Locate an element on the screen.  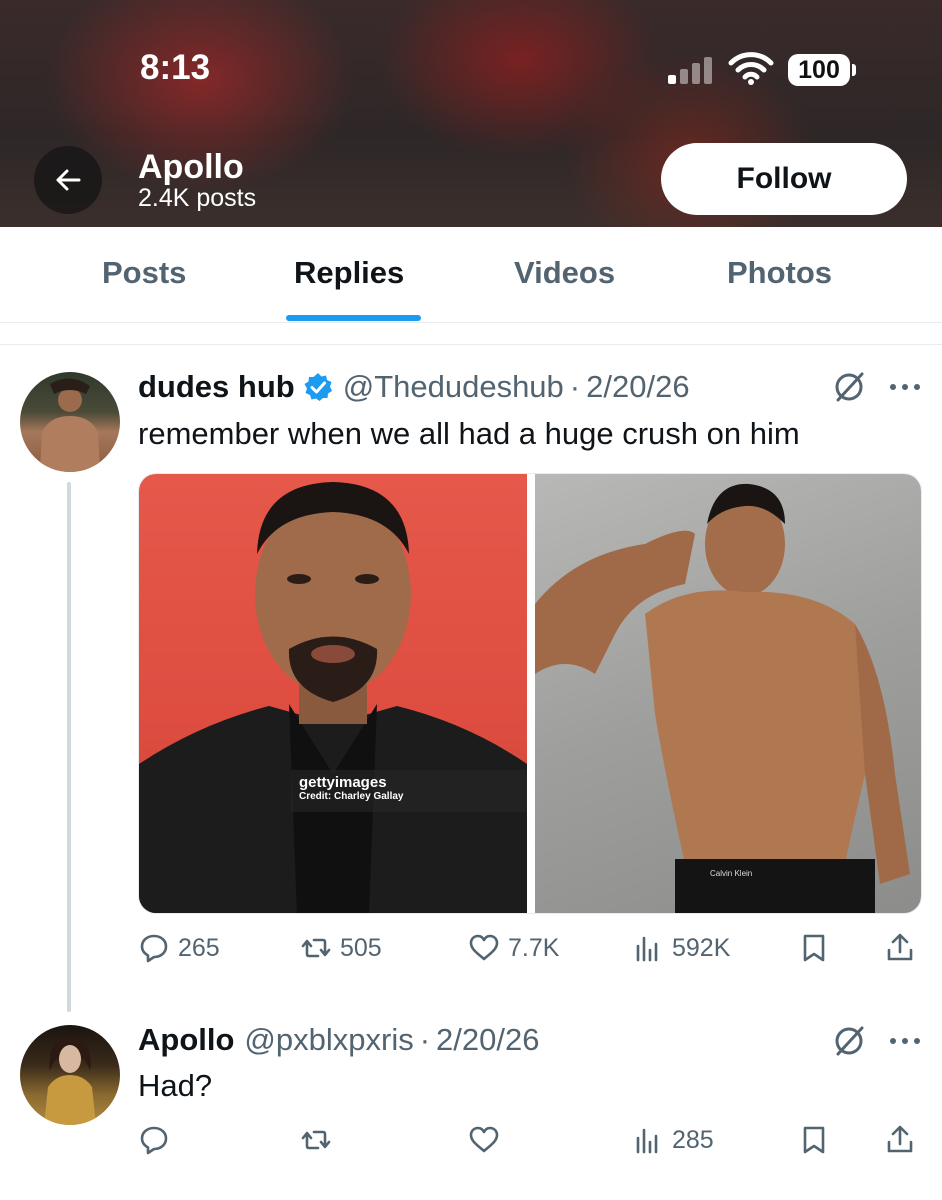
back-arrow-icon is located at coordinates (68, 180).